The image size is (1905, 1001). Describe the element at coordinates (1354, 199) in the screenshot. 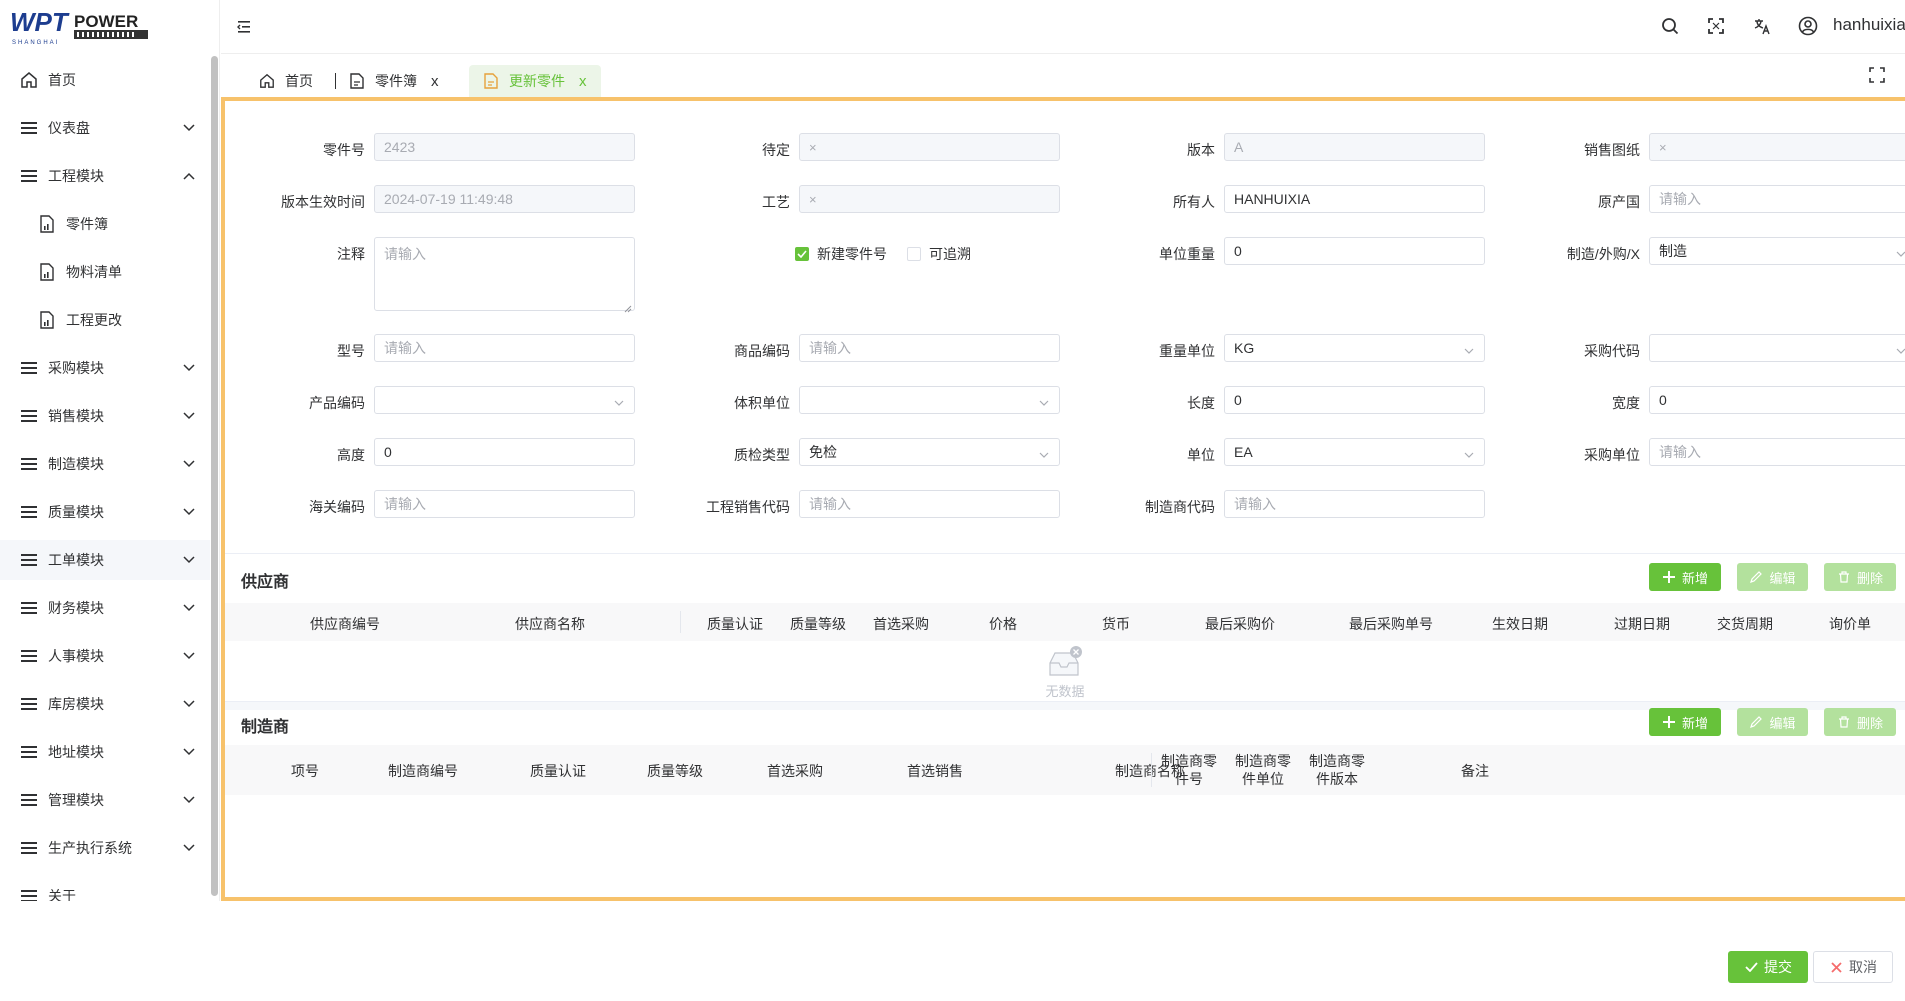

I see `owner-input: HANHUIXIA` at that location.